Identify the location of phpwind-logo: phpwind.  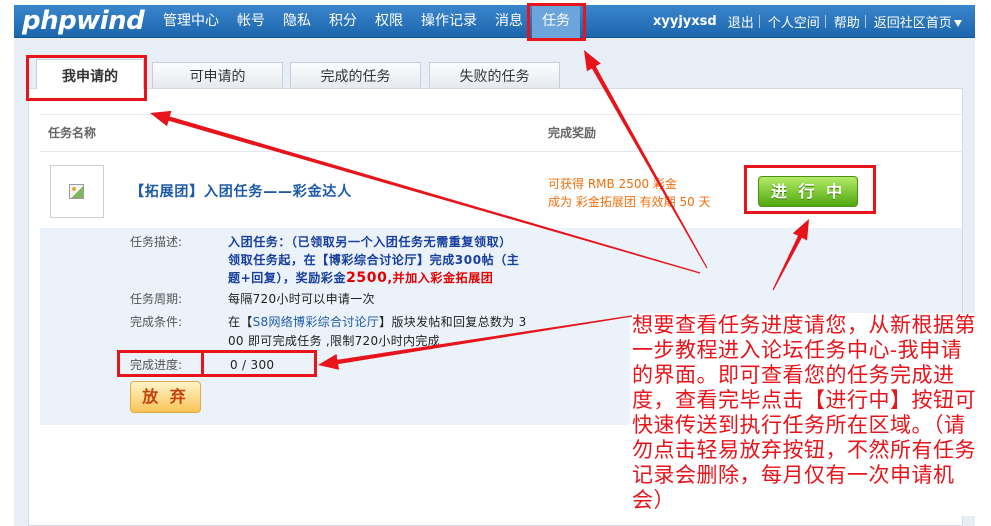
(83, 21).